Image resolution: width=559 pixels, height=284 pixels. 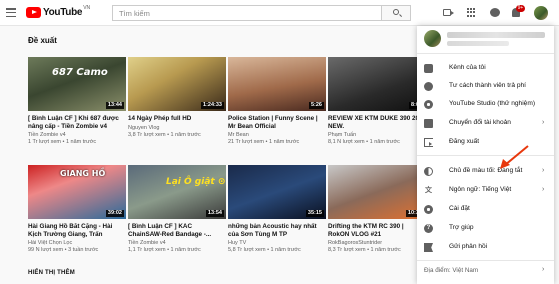 What do you see at coordinates (177, 119) in the screenshot?
I see `video-title: 14 Ngày Phép full HD` at bounding box center [177, 119].